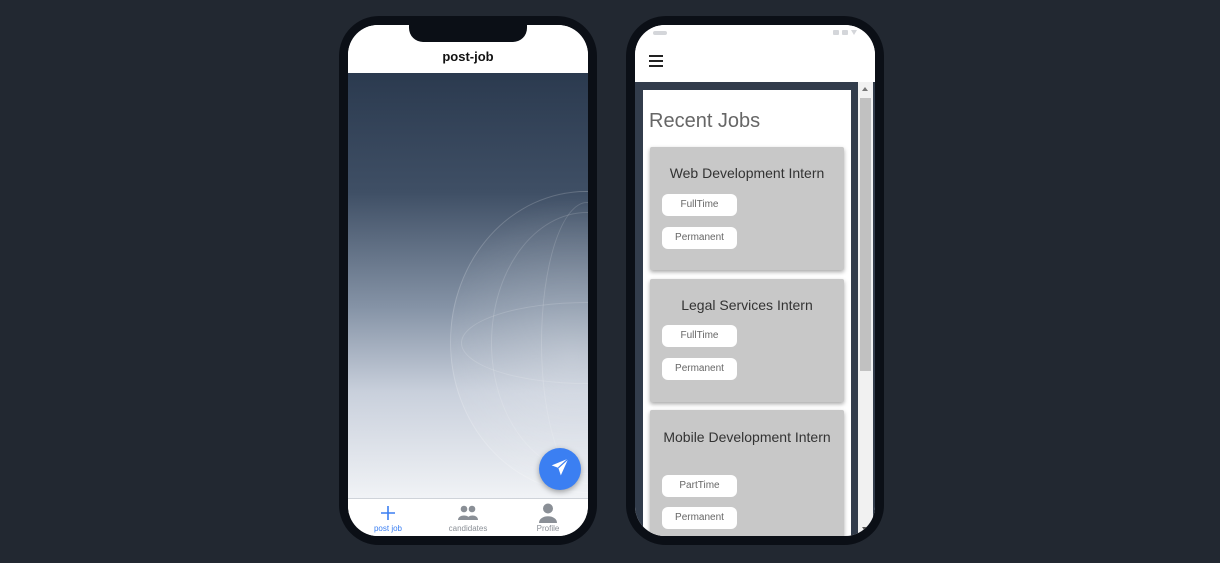 Image resolution: width=1220 pixels, height=563 pixels. Describe the element at coordinates (747, 437) in the screenshot. I see `job-title: Mobile Development Intern` at that location.